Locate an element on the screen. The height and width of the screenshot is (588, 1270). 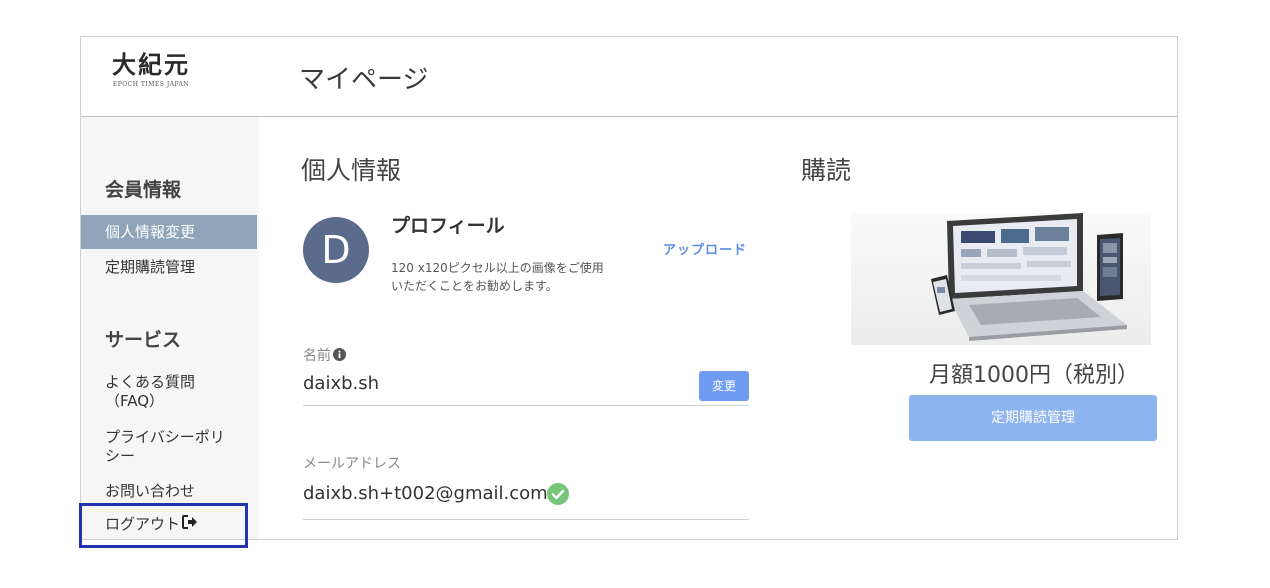
email-label: メールアドレス is located at coordinates (352, 464).